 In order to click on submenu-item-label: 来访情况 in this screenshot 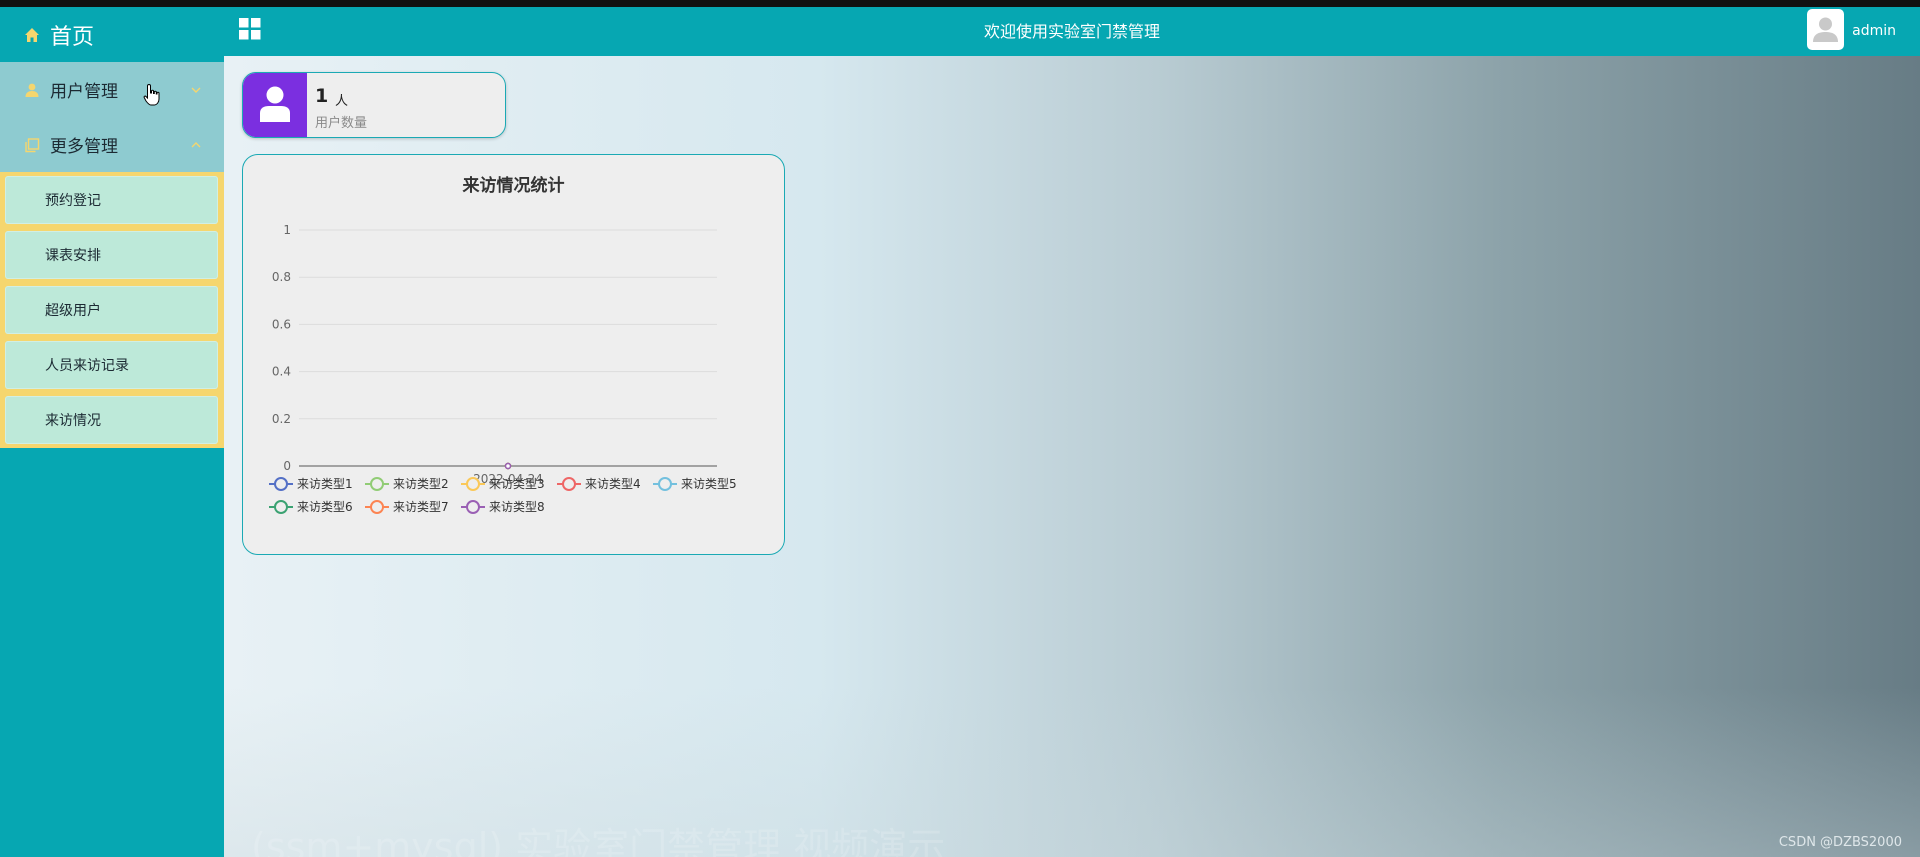, I will do `click(73, 421)`.